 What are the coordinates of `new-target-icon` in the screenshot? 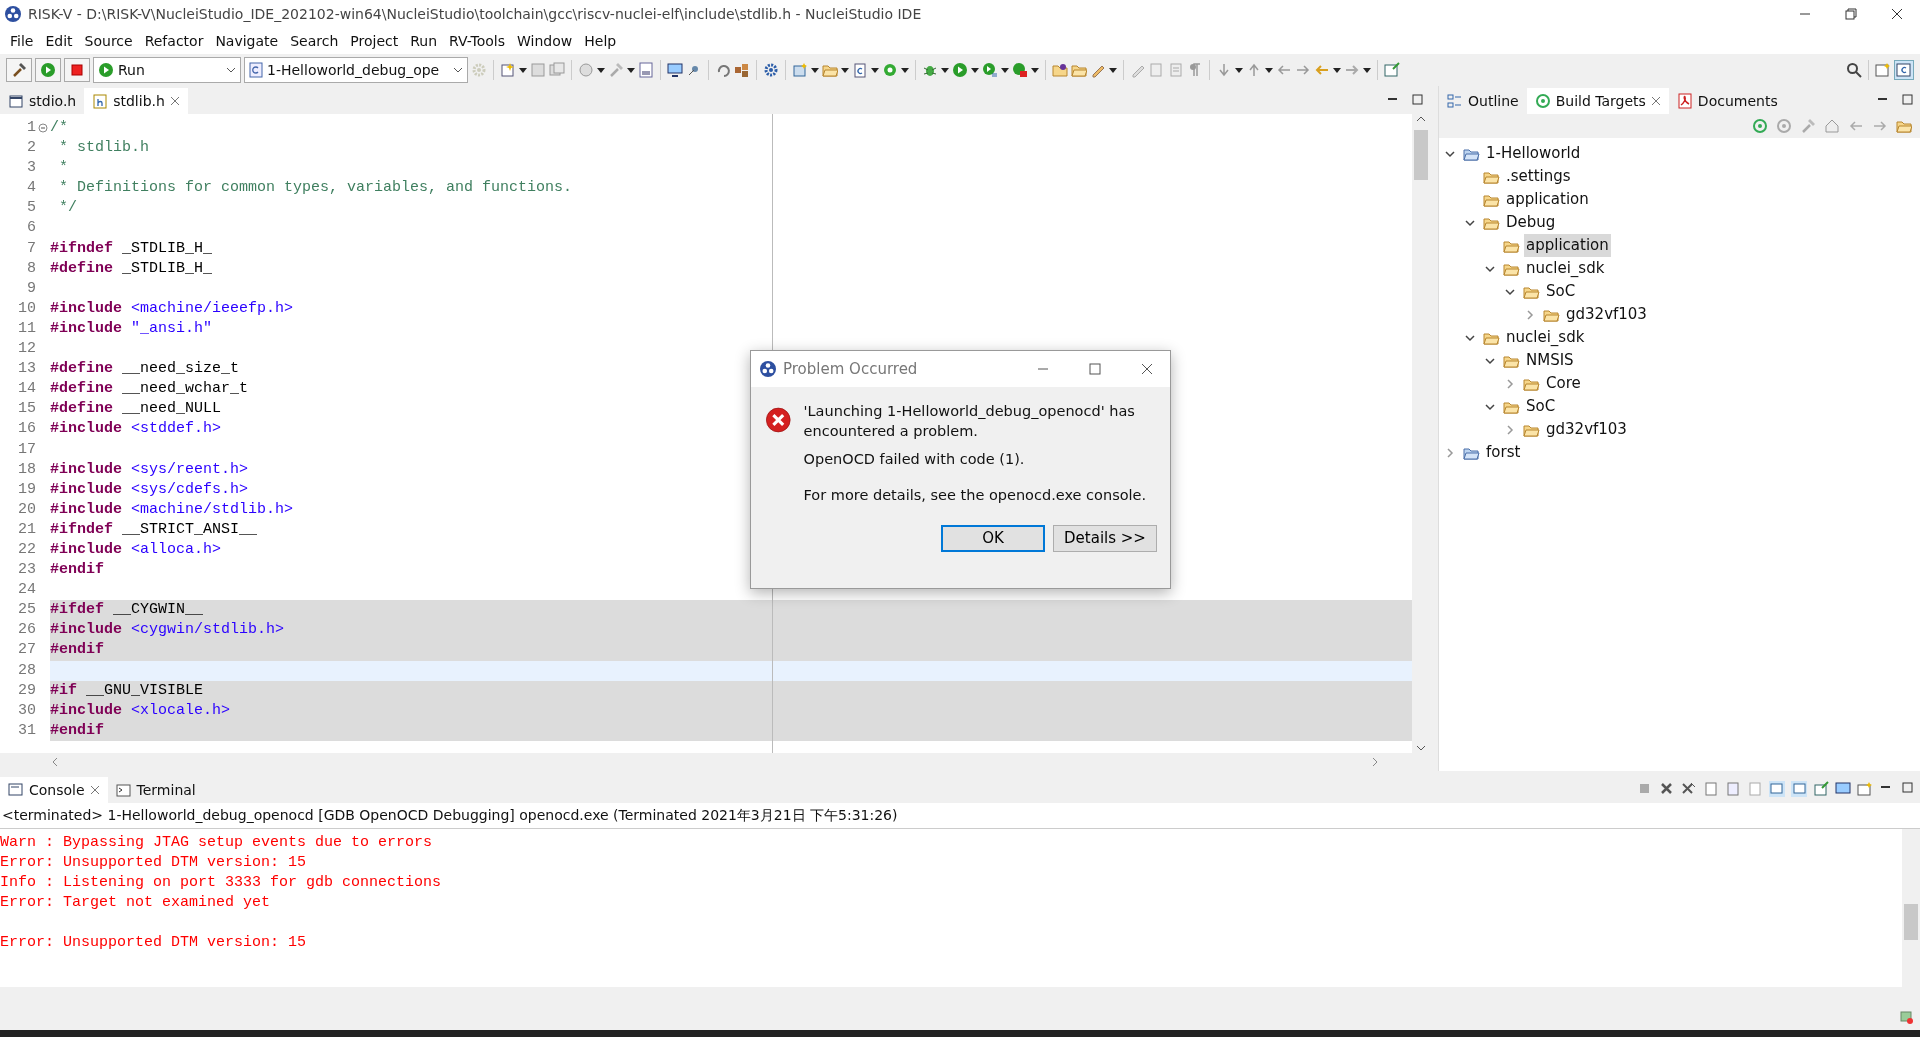 It's located at (1760, 126).